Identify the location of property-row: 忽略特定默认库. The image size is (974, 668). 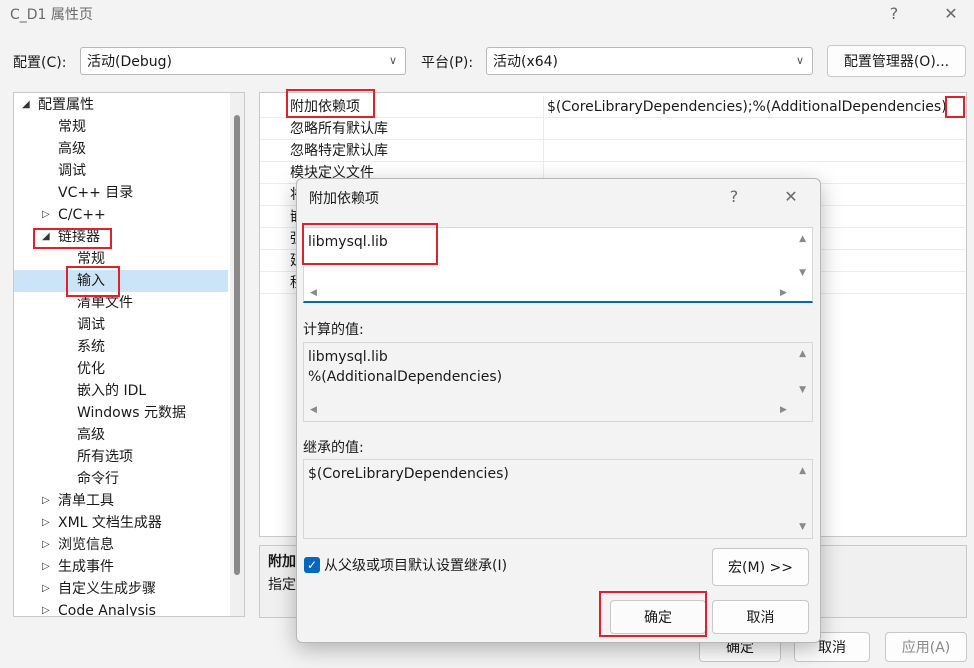
(613, 151).